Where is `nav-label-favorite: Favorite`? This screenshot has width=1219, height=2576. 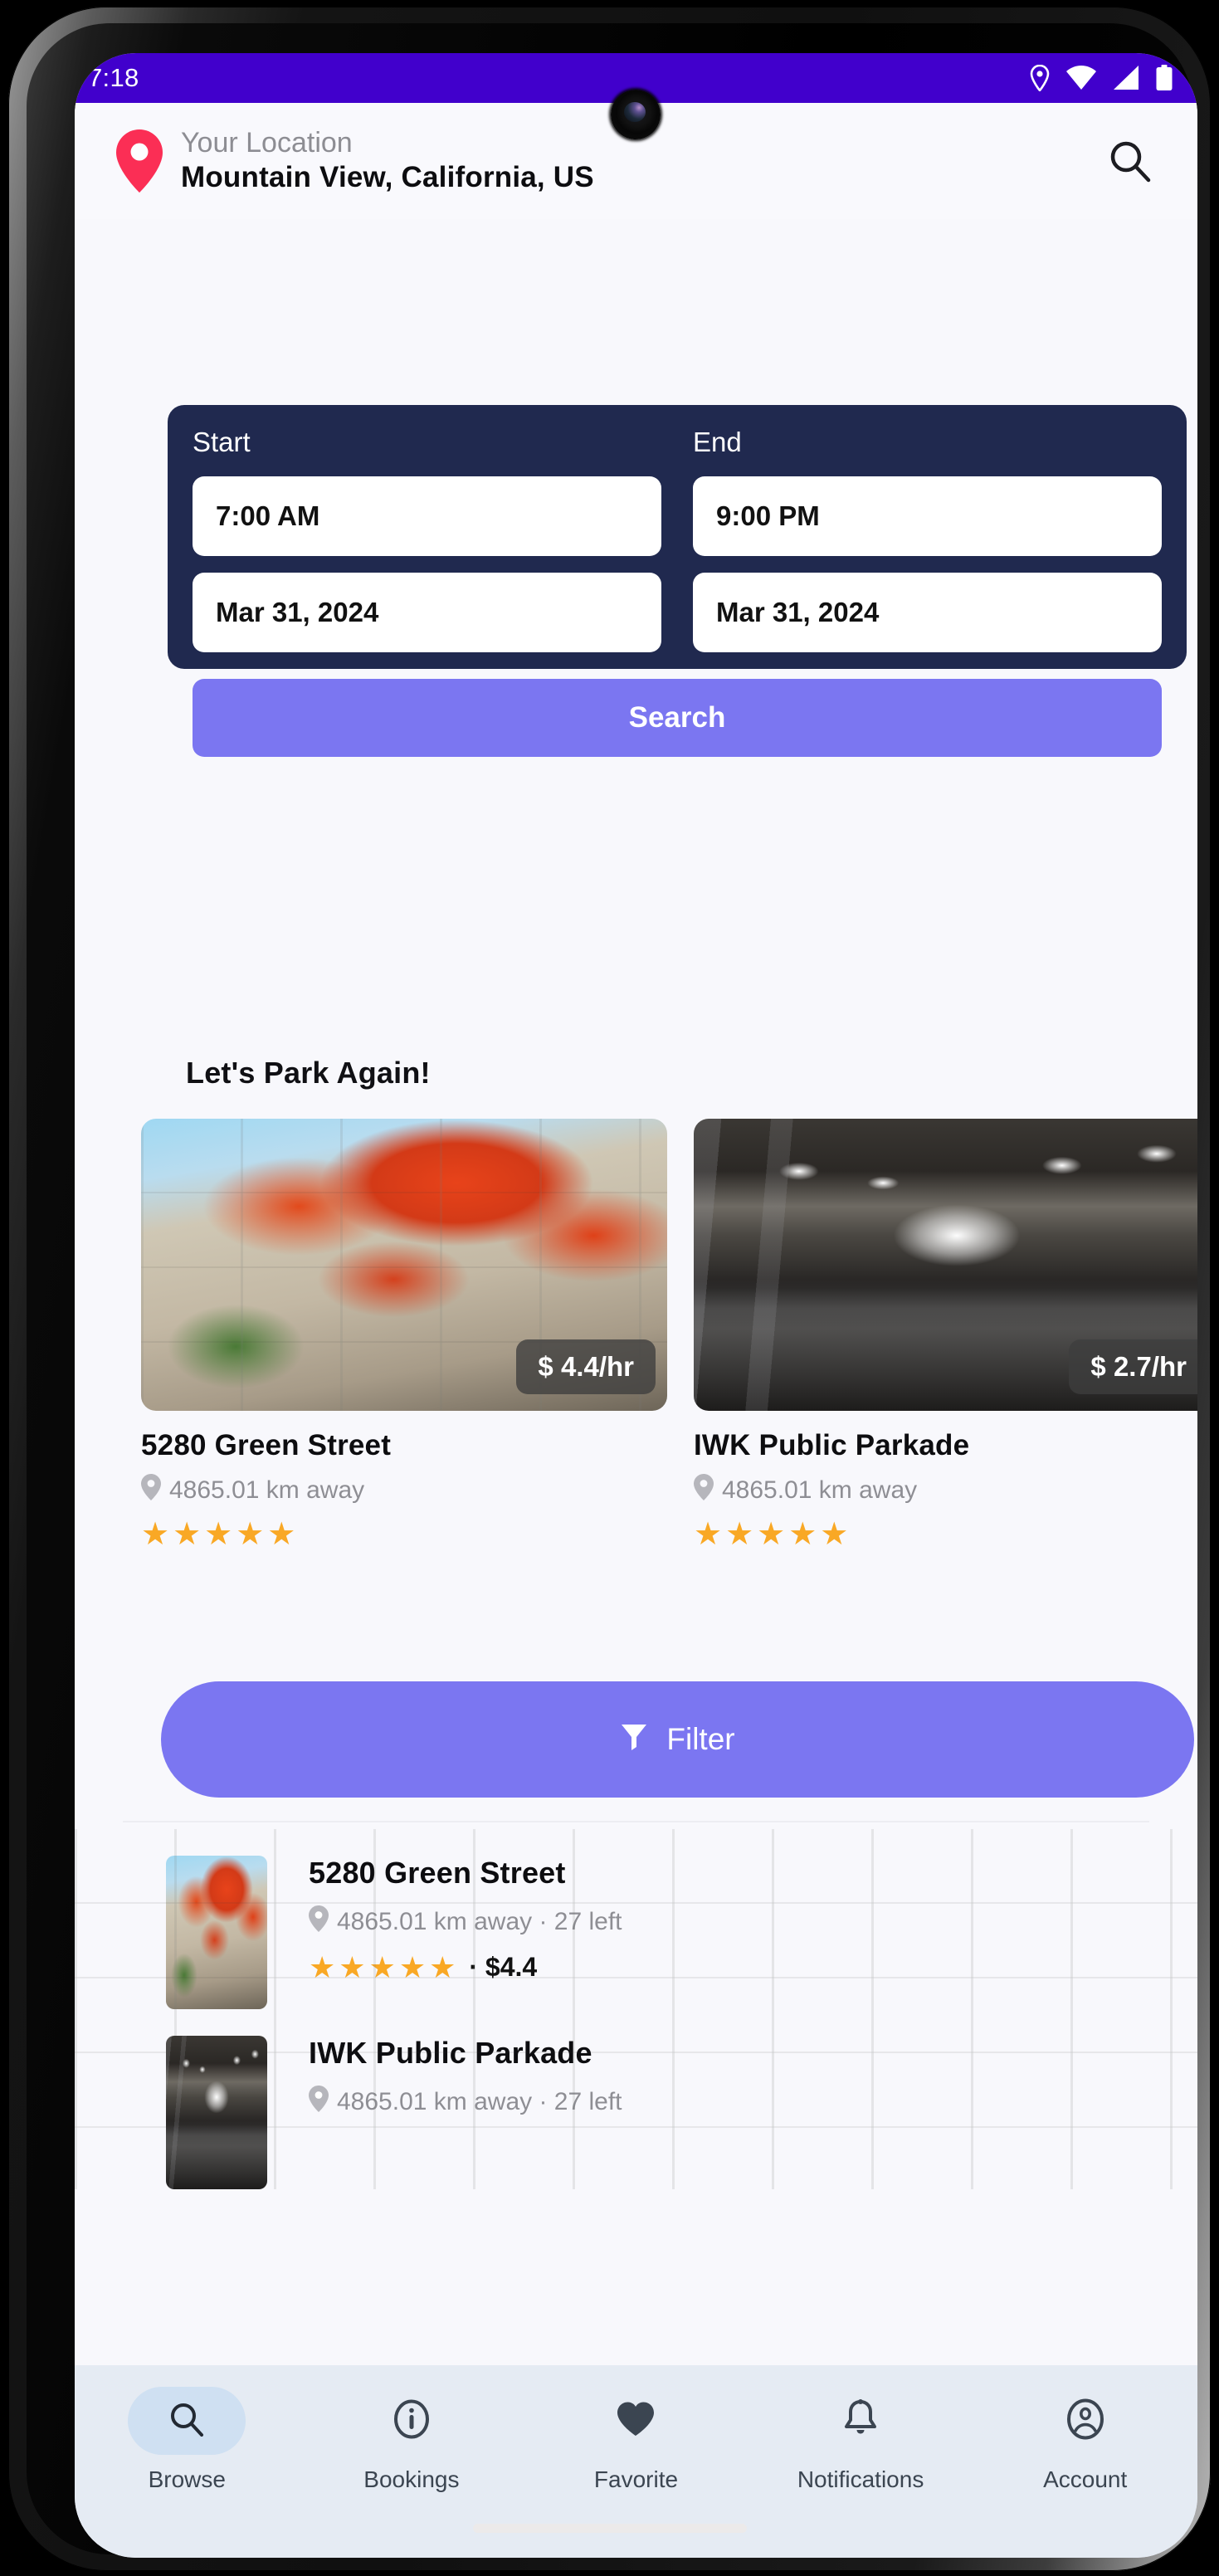
nav-label-favorite: Favorite is located at coordinates (636, 2479).